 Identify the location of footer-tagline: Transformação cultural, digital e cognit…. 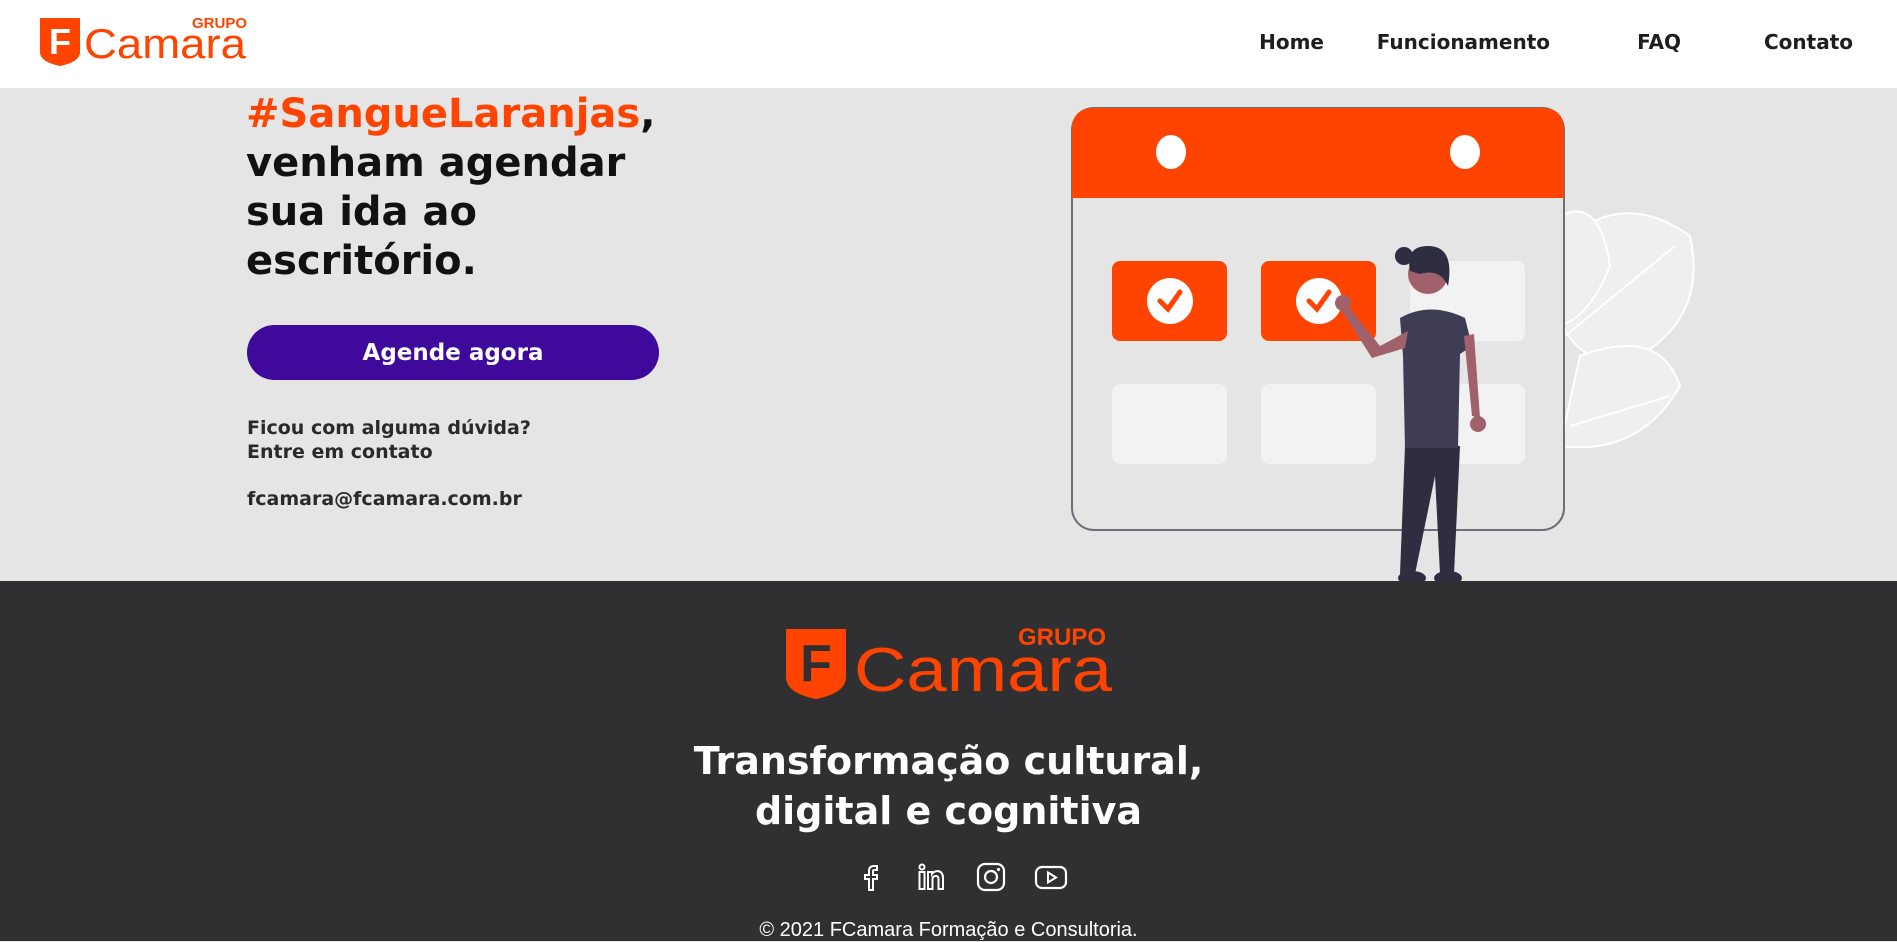
(948, 786).